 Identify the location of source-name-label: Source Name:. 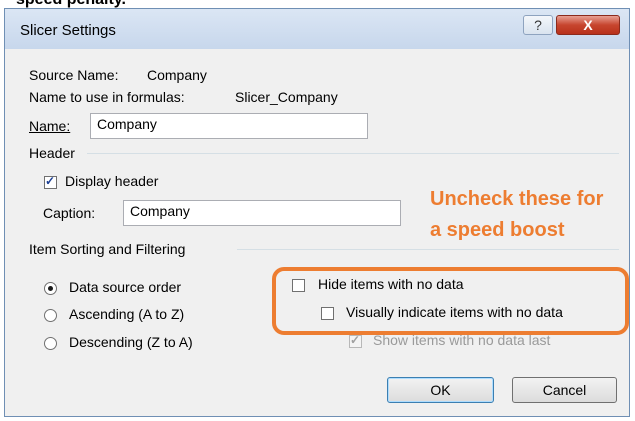
(74, 75).